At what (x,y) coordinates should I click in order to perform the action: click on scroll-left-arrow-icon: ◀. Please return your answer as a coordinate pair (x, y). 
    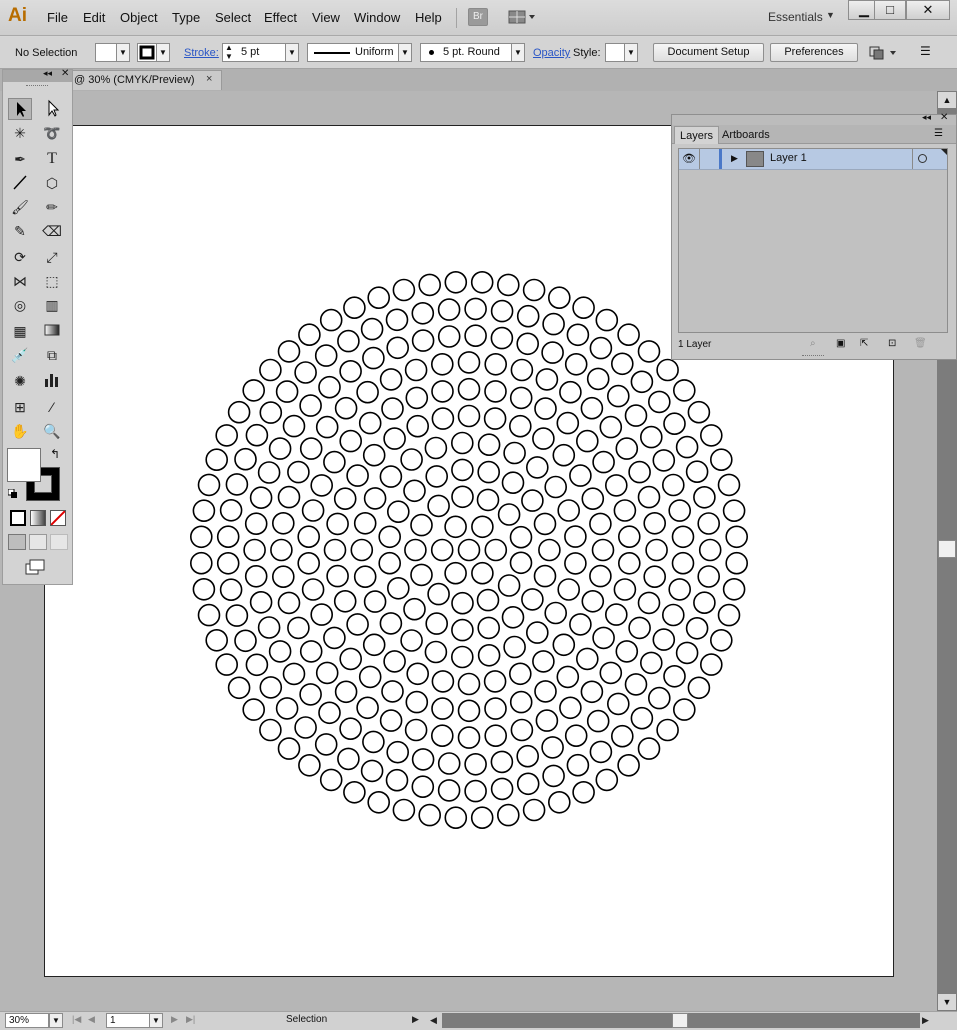
    Looking at the image, I should click on (436, 1020).